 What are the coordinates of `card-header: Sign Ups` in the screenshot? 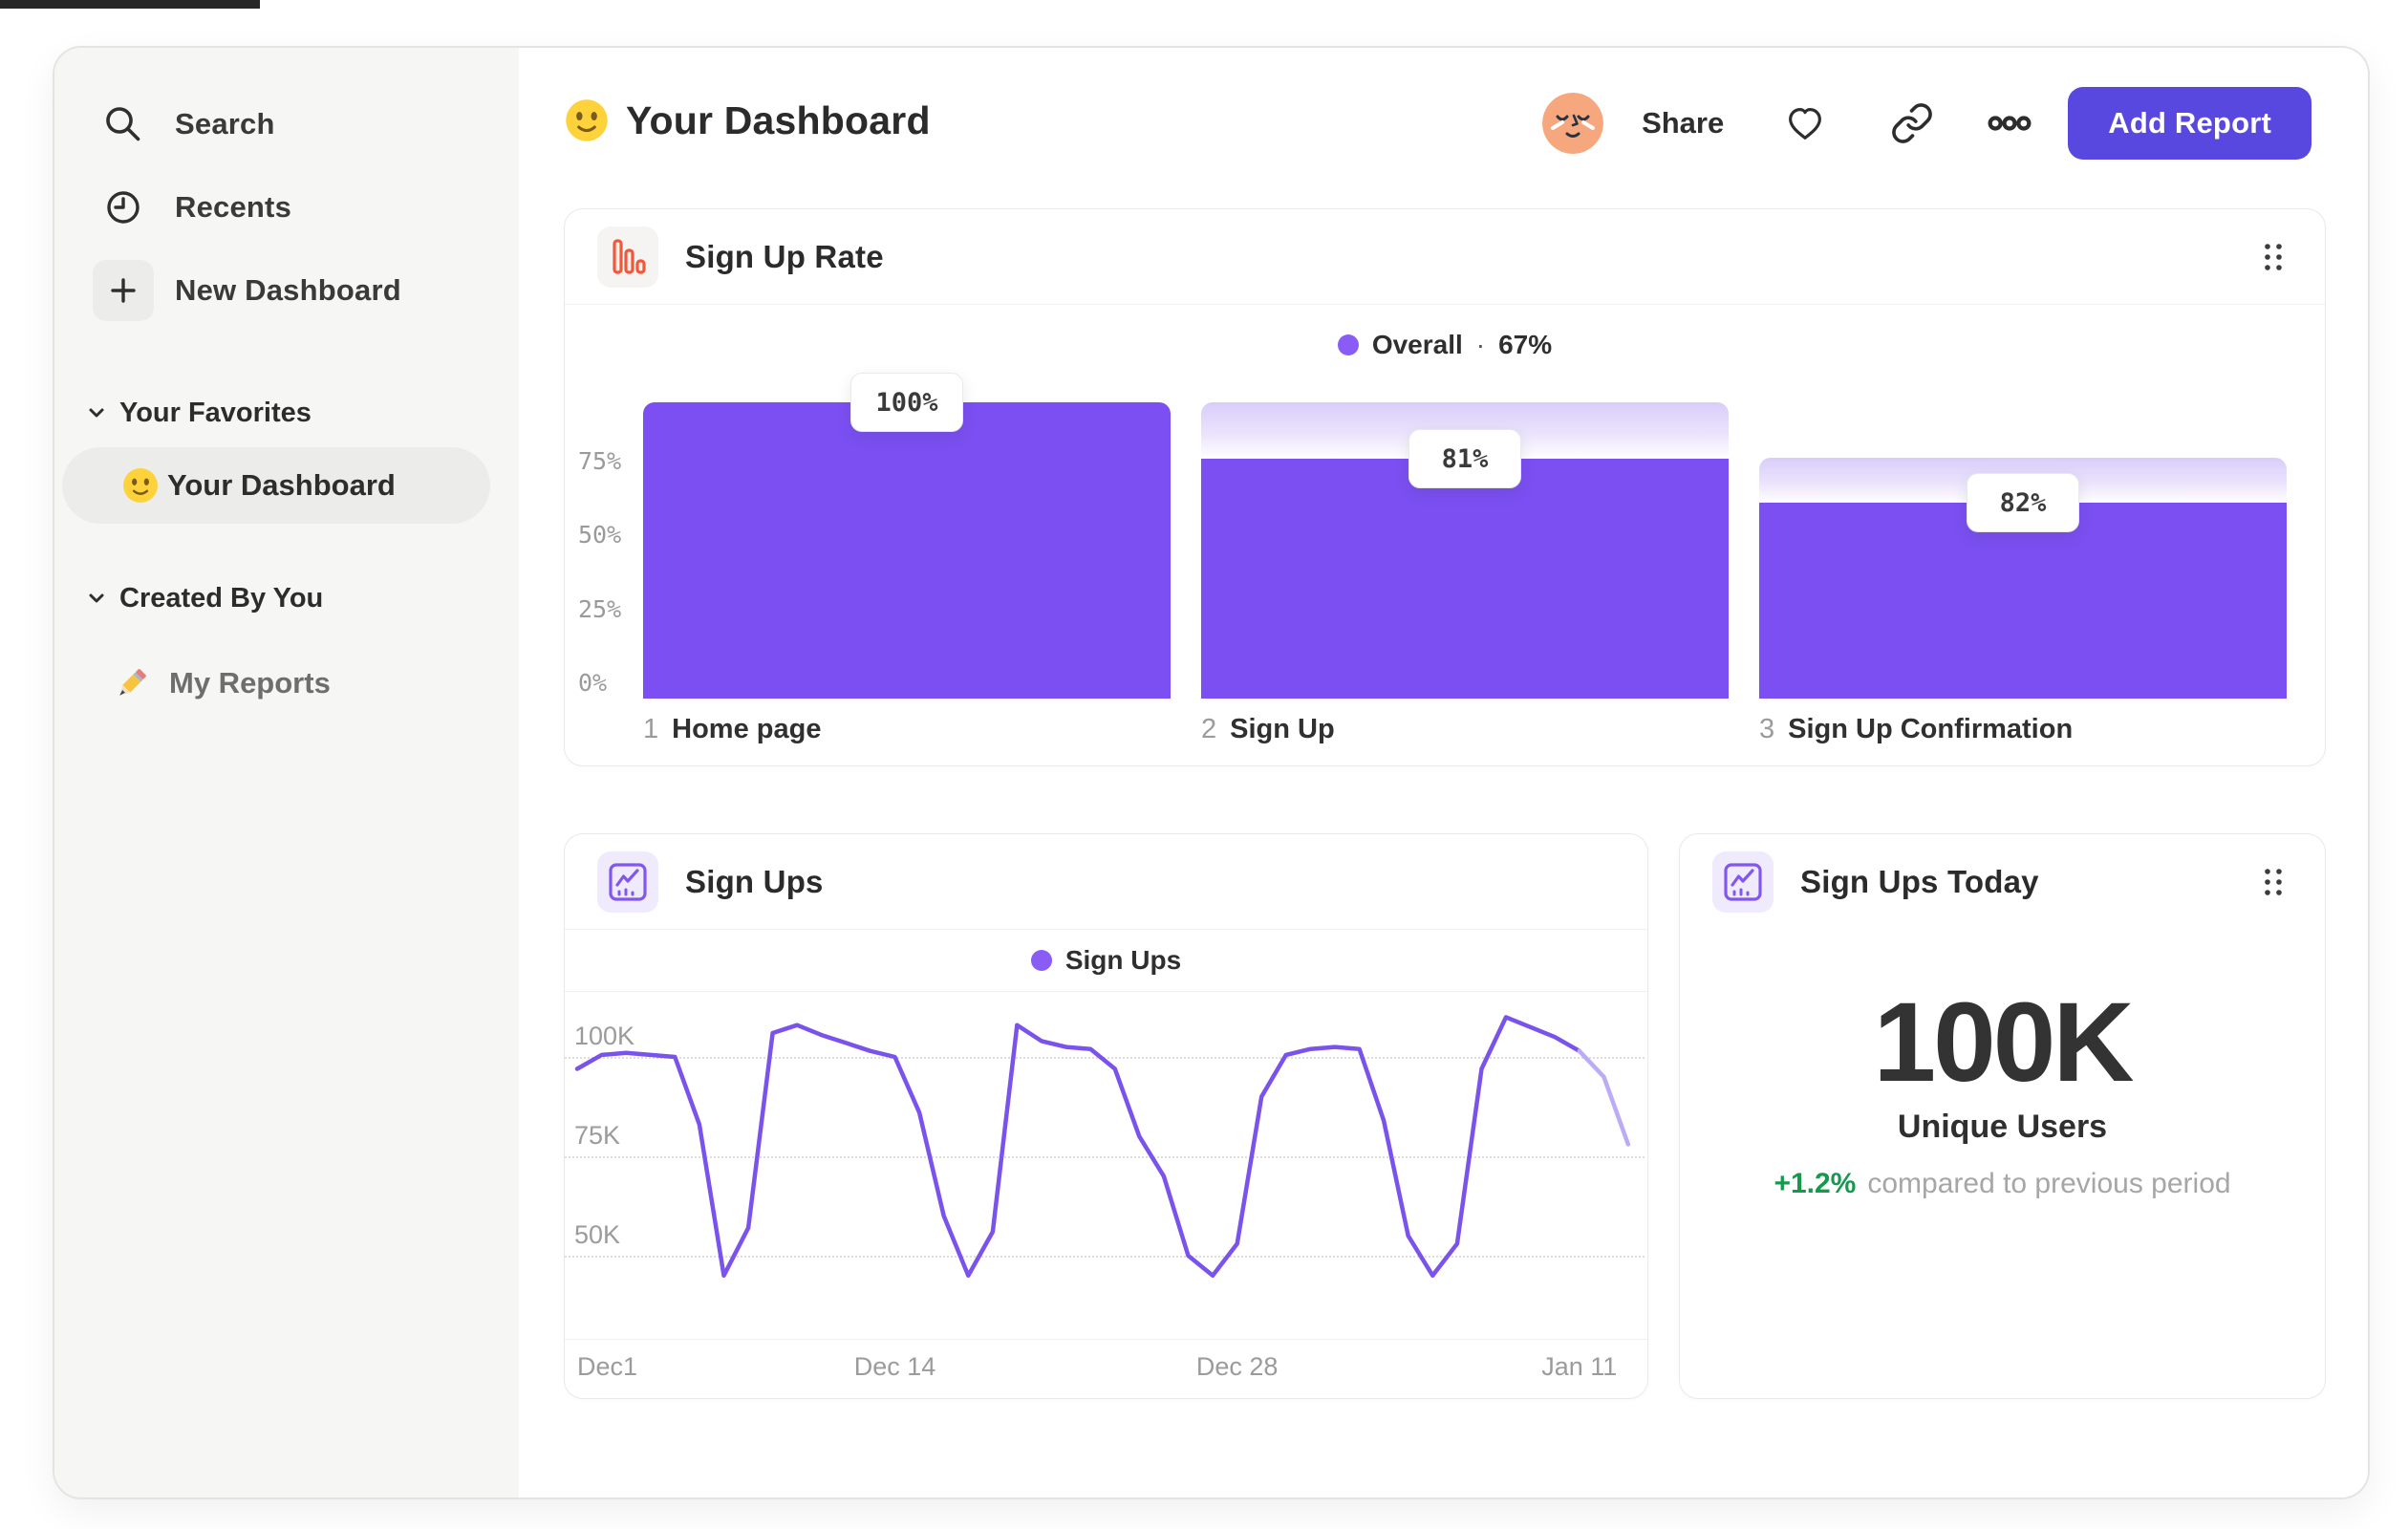 It's located at (1106, 882).